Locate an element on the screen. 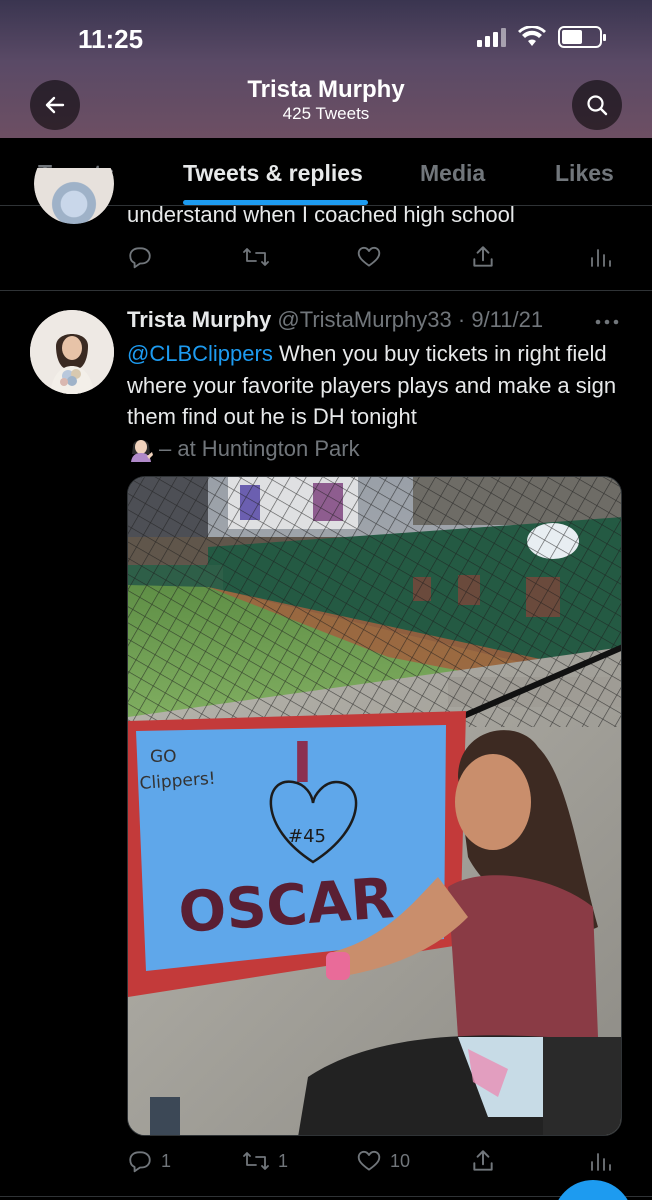 The width and height of the screenshot is (652, 1200). profile-header: 11:25 Trista Murphy 425 Tweets is located at coordinates (326, 69).